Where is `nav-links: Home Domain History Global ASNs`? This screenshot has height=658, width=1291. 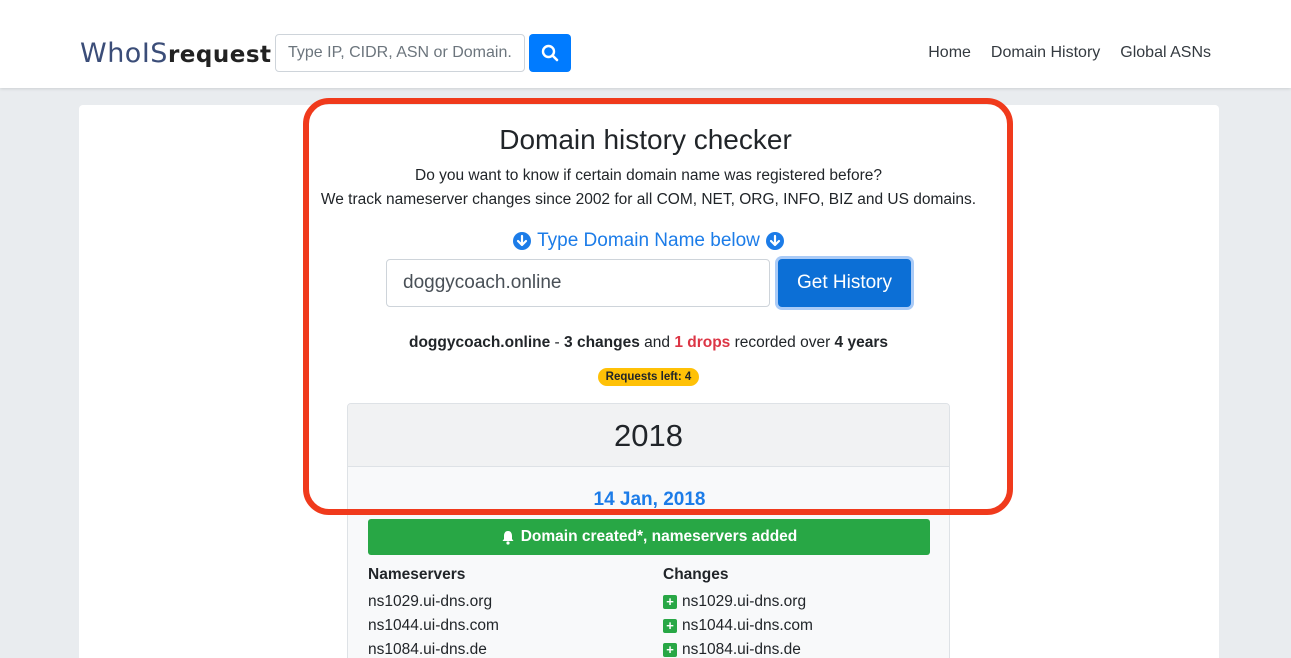 nav-links: Home Domain History Global ASNs is located at coordinates (1069, 53).